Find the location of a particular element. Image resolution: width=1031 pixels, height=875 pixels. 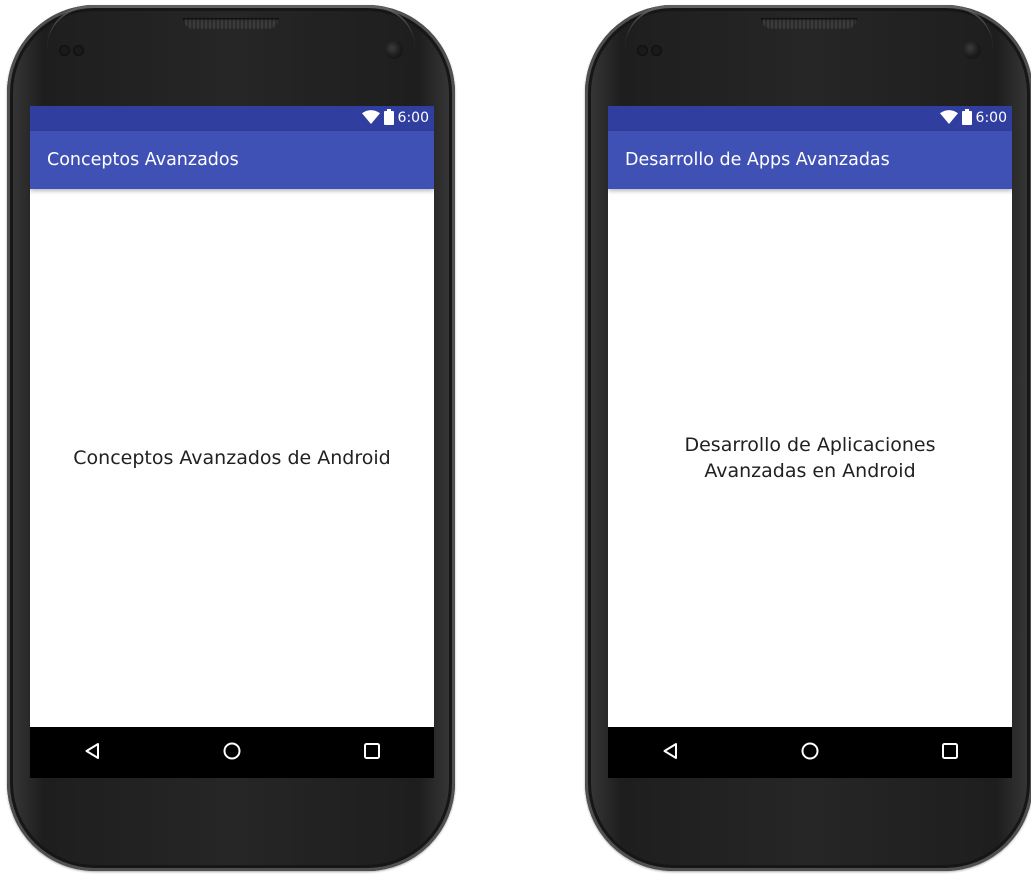

text-line-1: Desarrollo de Aplicaciones is located at coordinates (810, 445).